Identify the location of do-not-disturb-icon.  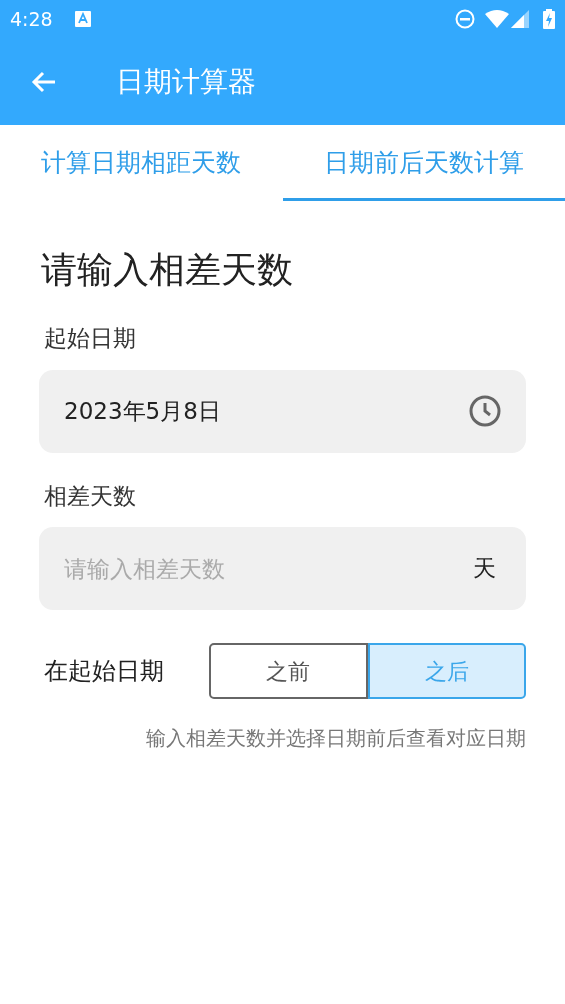
(465, 19).